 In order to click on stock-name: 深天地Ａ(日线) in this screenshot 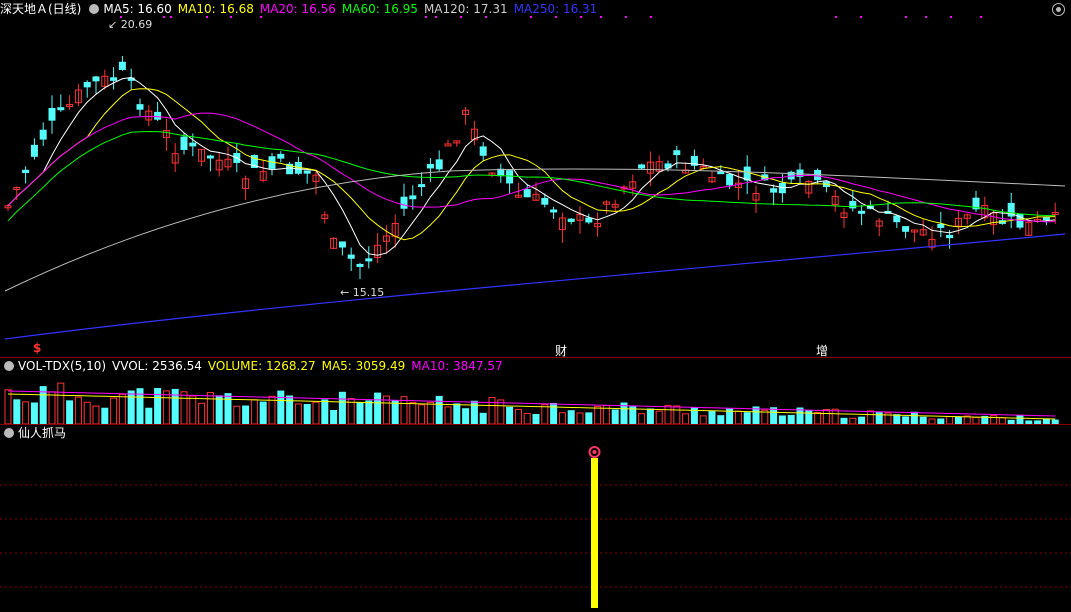, I will do `click(40, 9)`.